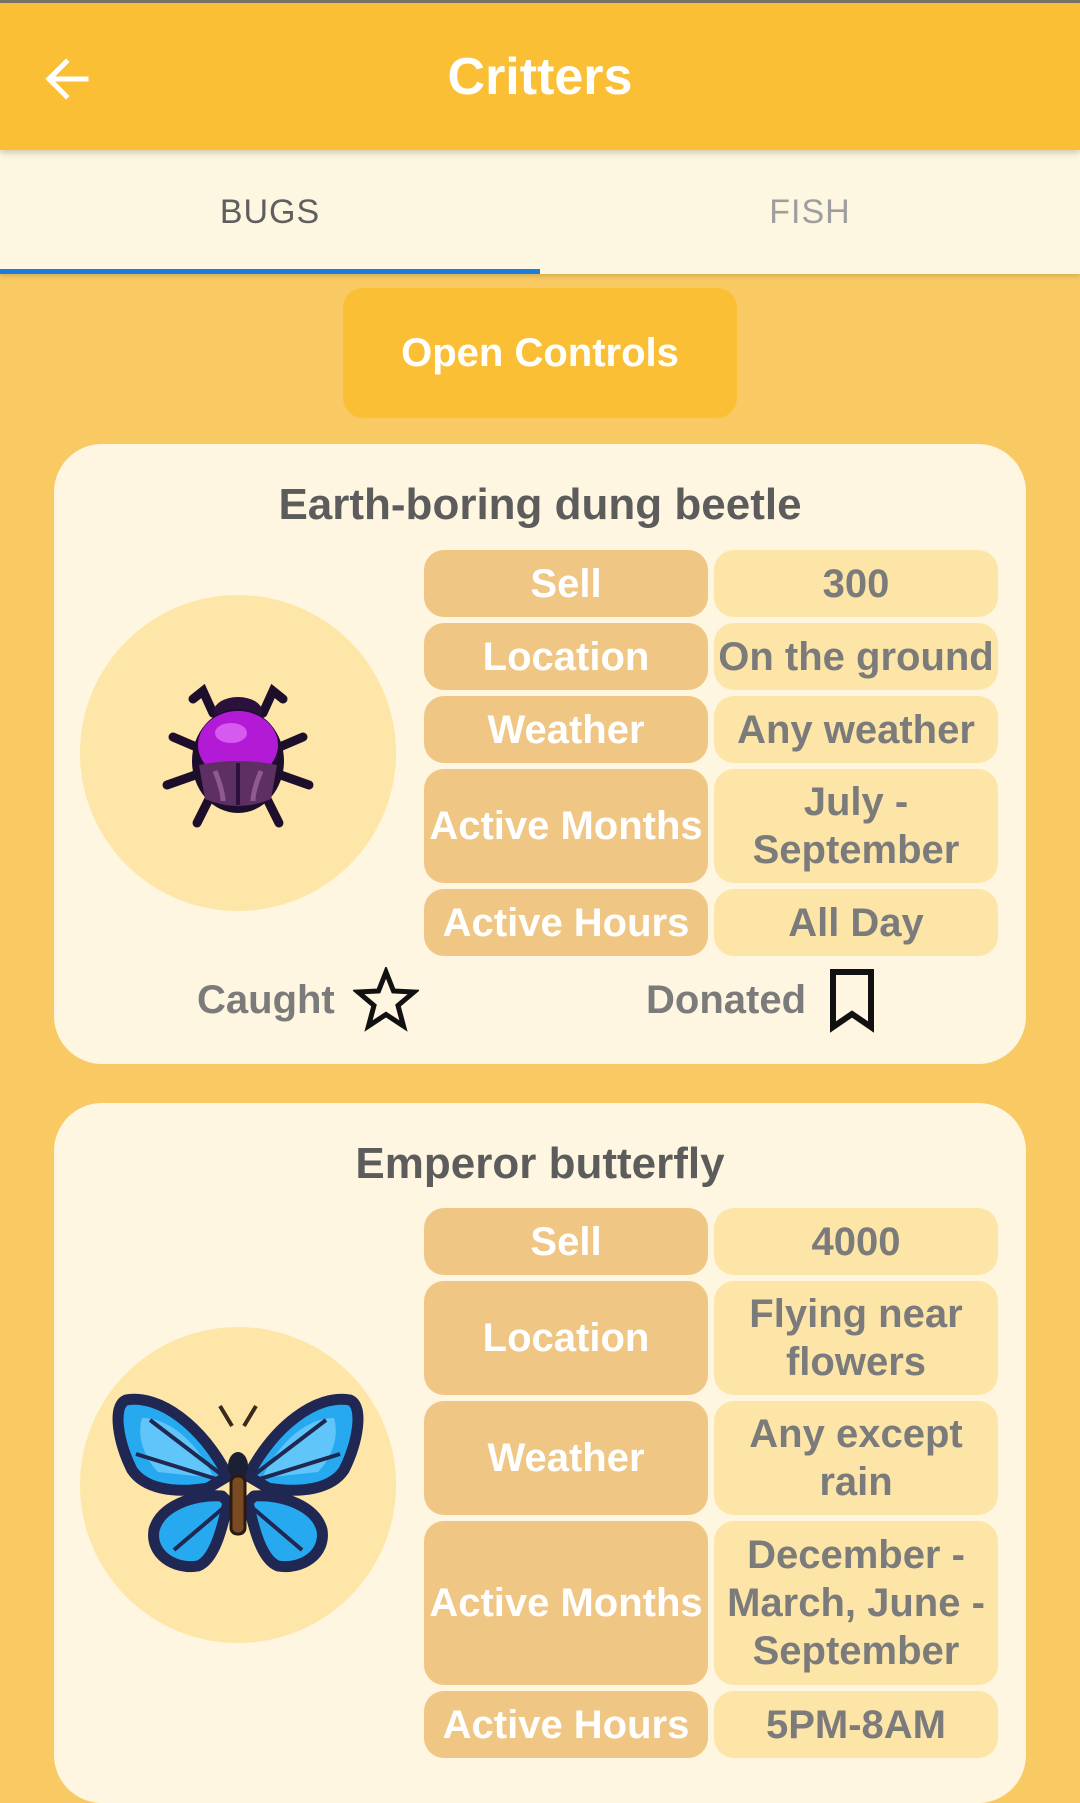  What do you see at coordinates (540, 353) in the screenshot?
I see `open-controls-button: Open Controls` at bounding box center [540, 353].